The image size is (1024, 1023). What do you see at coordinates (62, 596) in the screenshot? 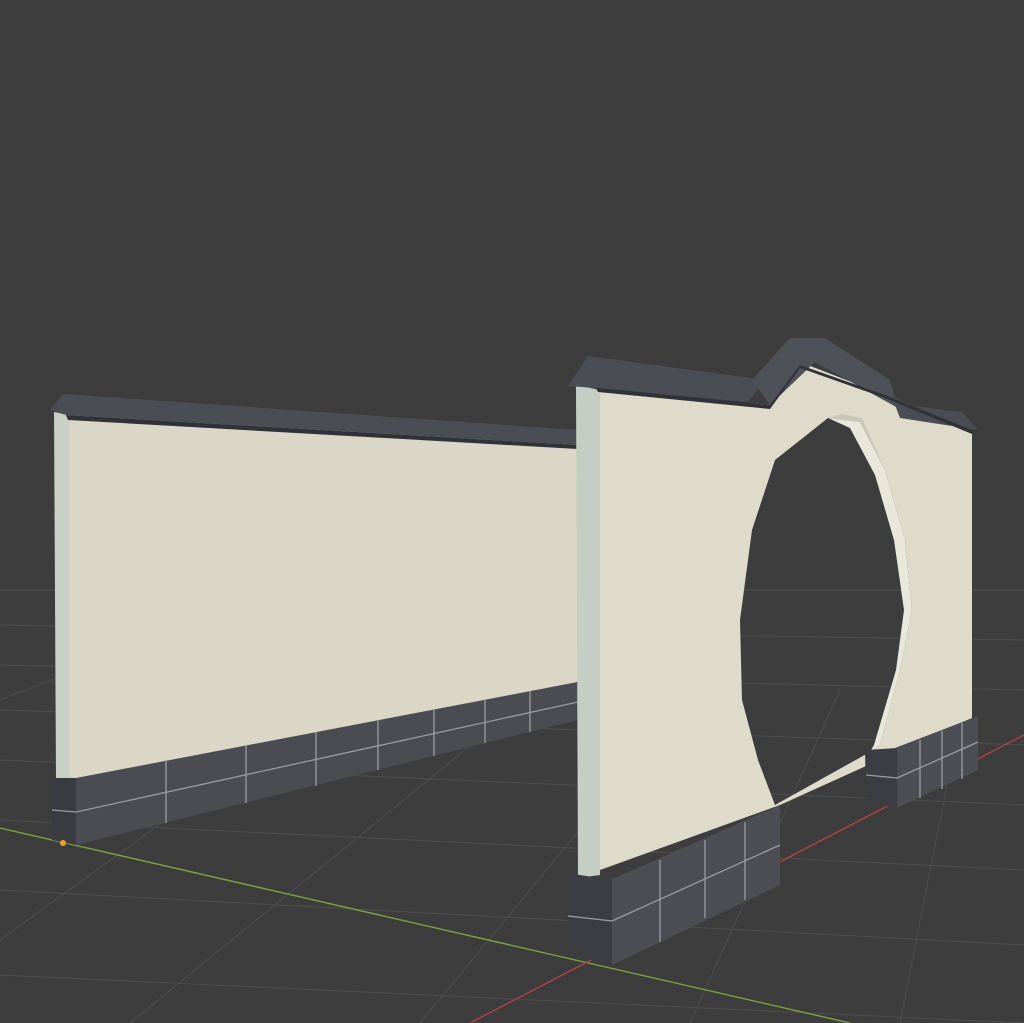
I see `left-wall-edge` at bounding box center [62, 596].